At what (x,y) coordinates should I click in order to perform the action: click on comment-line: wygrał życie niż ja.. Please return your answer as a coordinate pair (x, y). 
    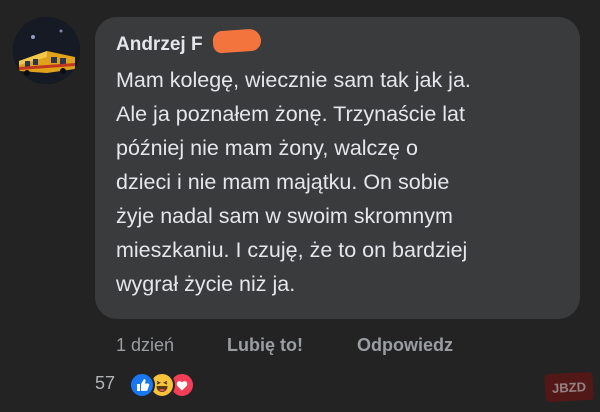
    Looking at the image, I should click on (206, 284).